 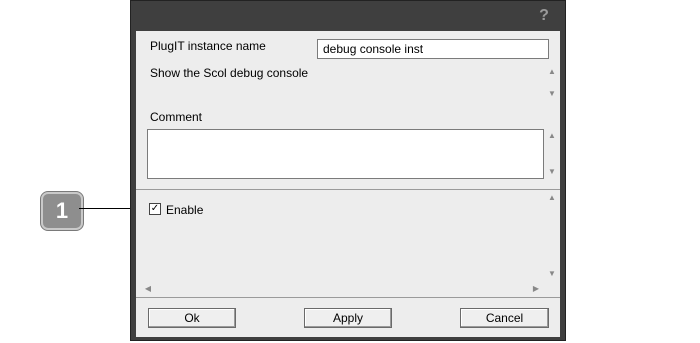 I want to click on section-divider, so click(x=348, y=189).